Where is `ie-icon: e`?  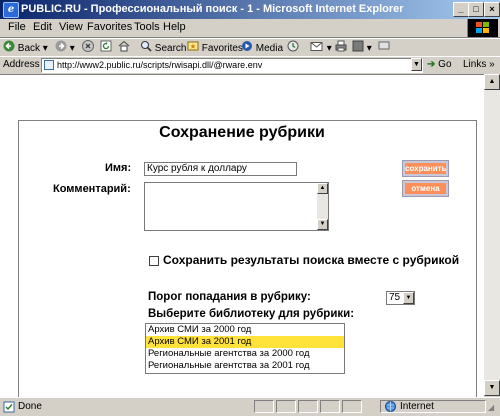
ie-icon: e is located at coordinates (11, 10).